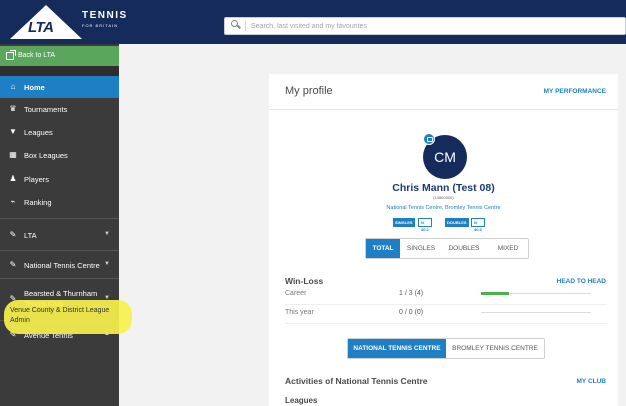  What do you see at coordinates (304, 281) in the screenshot?
I see `win-loss-title: Win-Loss` at bounding box center [304, 281].